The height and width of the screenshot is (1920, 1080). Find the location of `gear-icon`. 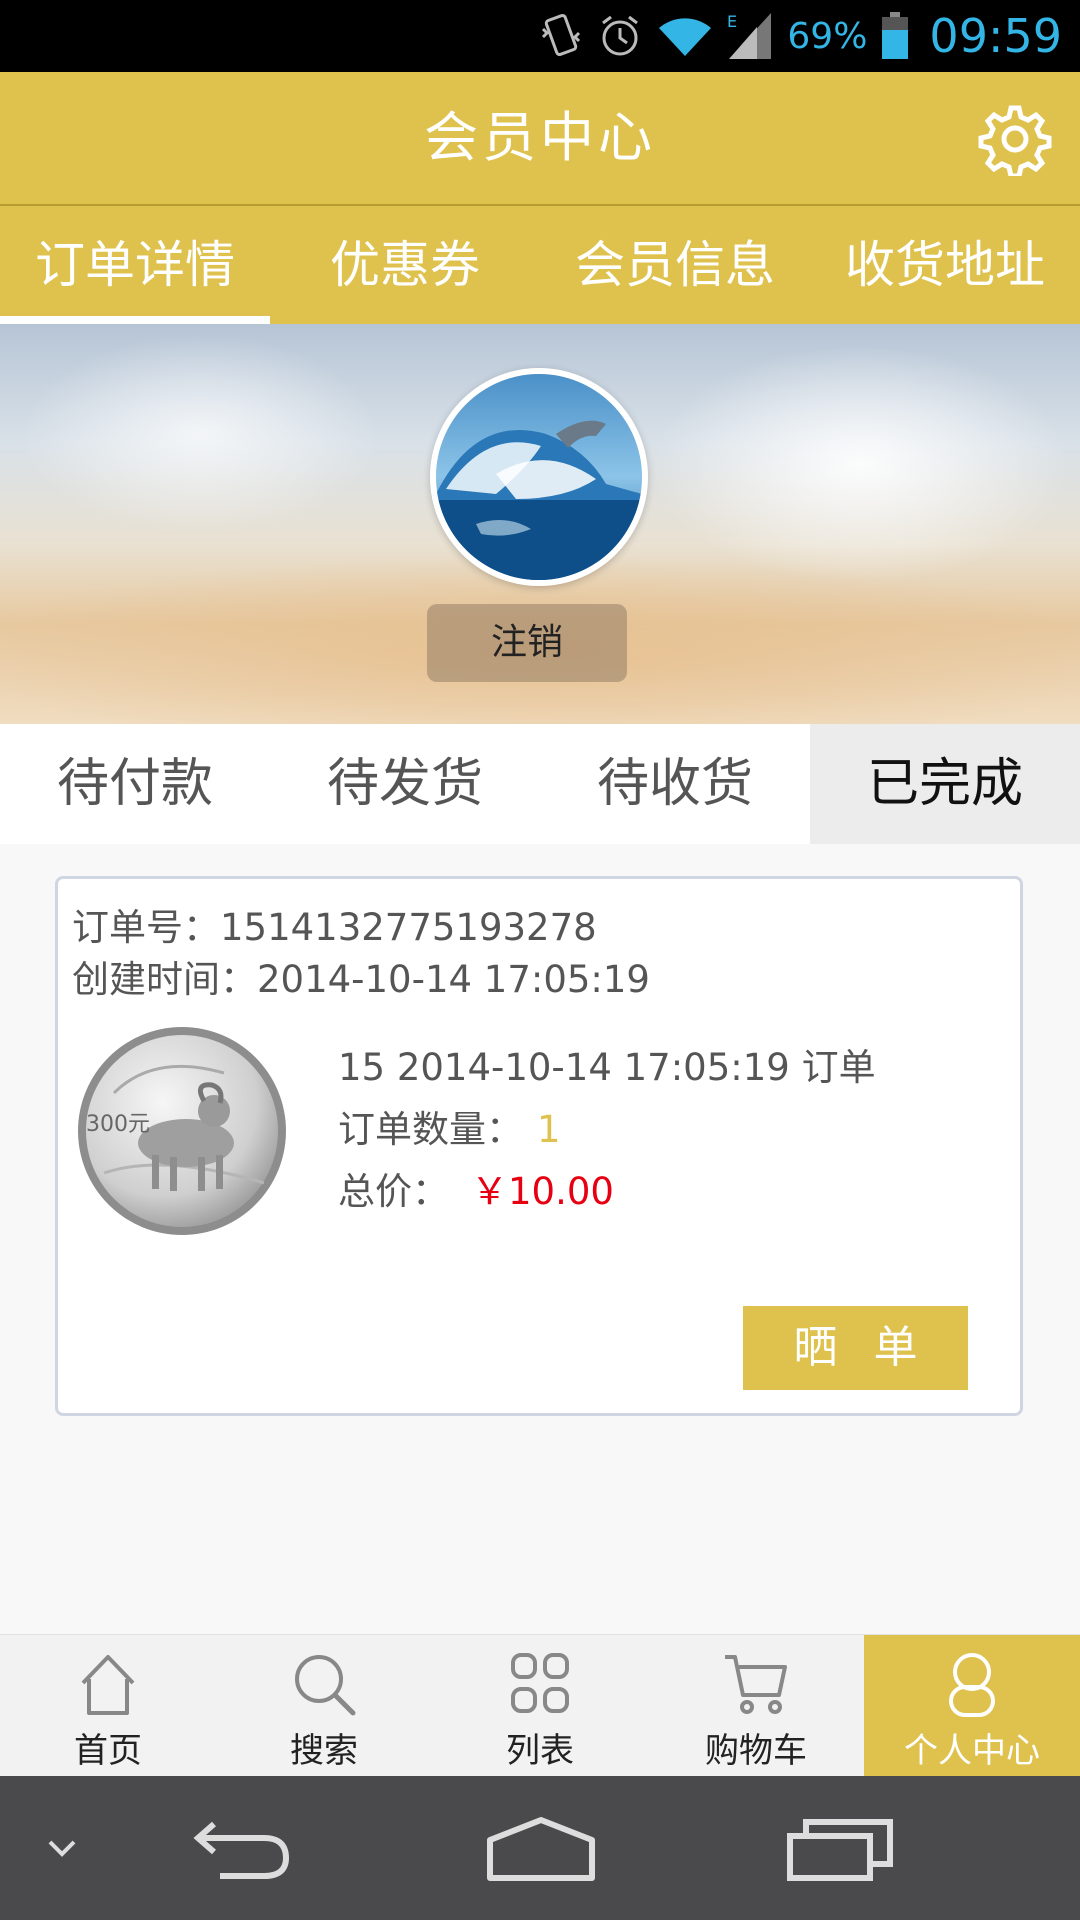

gear-icon is located at coordinates (1015, 139).